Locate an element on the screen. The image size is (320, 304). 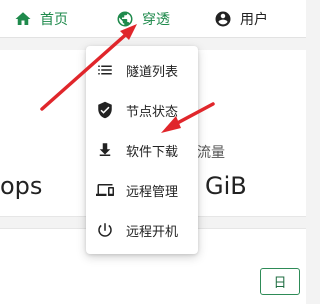
nav-home: 首页 is located at coordinates (41, 18).